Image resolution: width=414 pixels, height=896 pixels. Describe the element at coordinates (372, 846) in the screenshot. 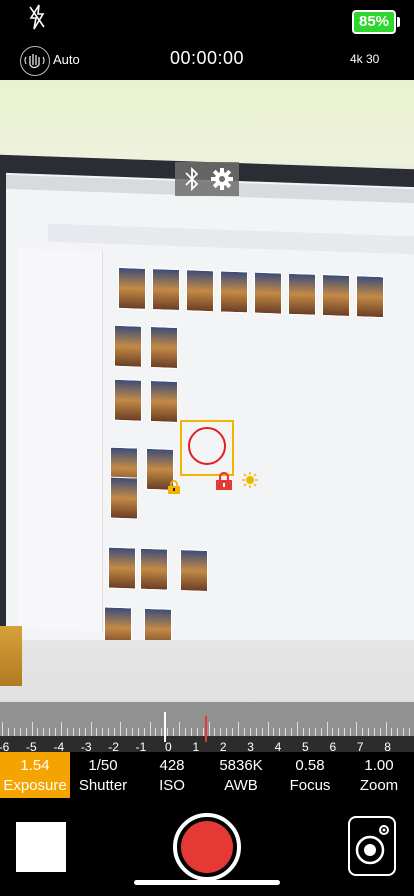

I see `camera-switch-icon` at that location.